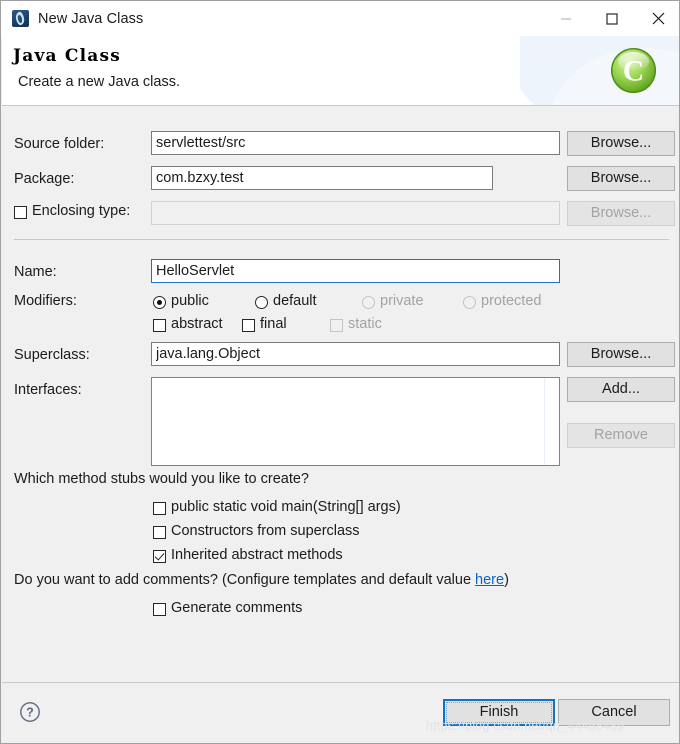  I want to click on modifier-label-private: private, so click(402, 301).